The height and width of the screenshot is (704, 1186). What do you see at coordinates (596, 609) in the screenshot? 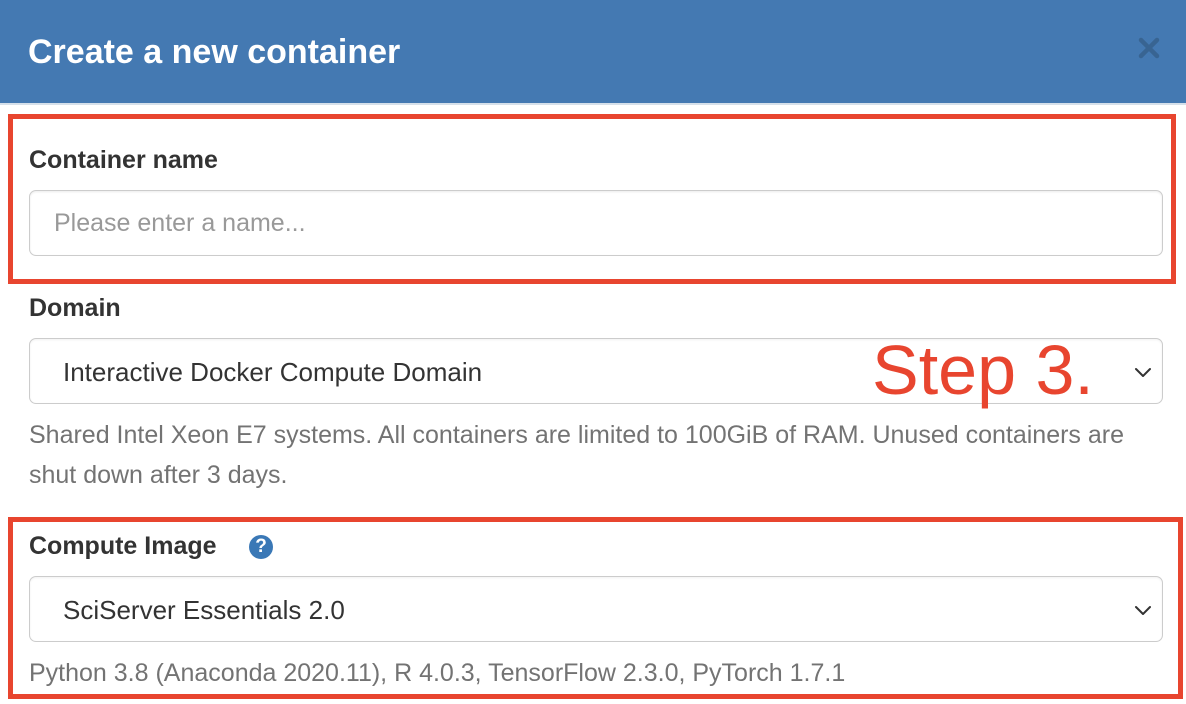
I see `compute-image-select: SciServer Essentials 2.0` at bounding box center [596, 609].